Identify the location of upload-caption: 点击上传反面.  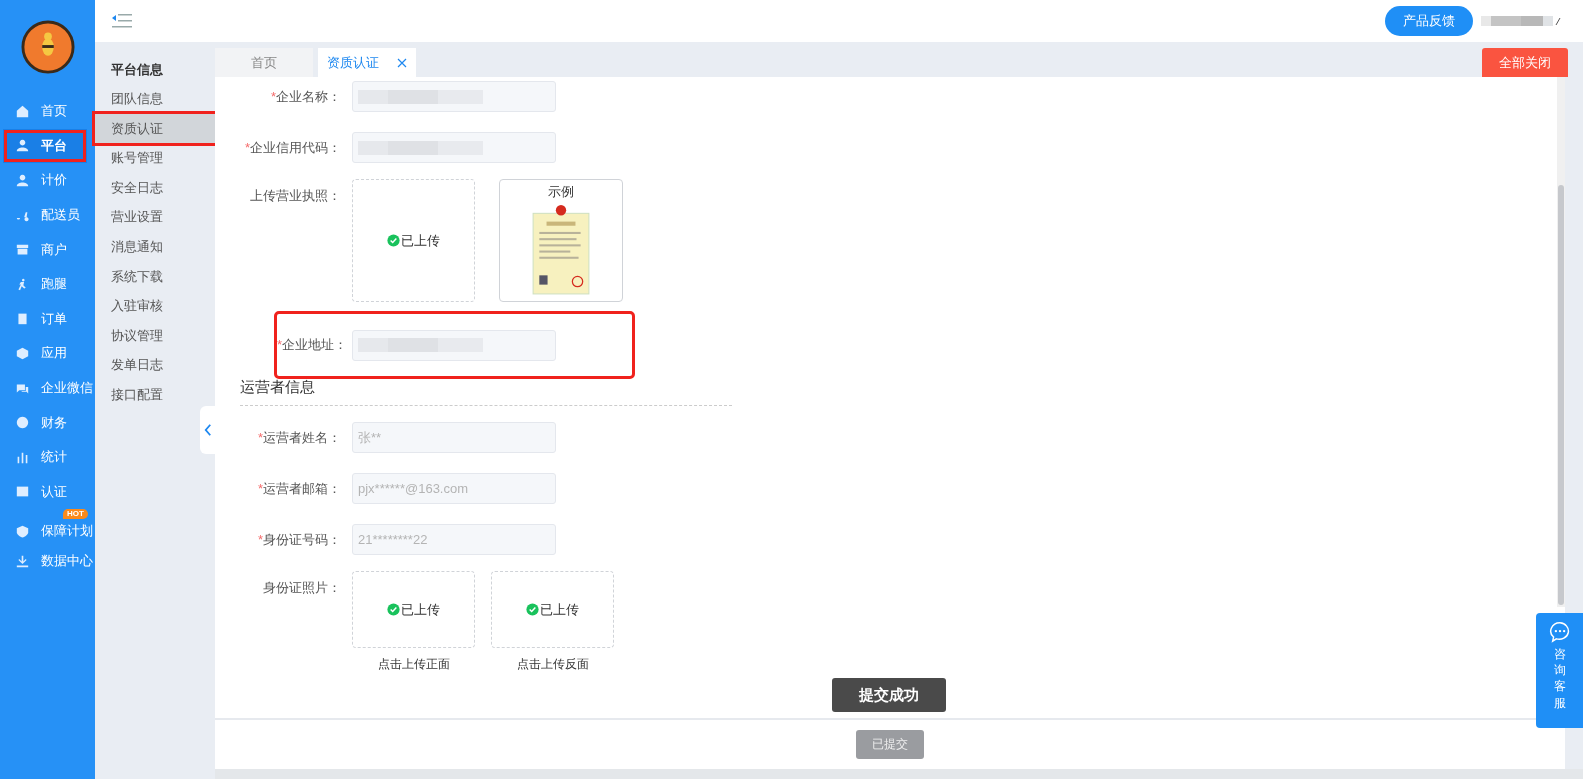
(552, 664).